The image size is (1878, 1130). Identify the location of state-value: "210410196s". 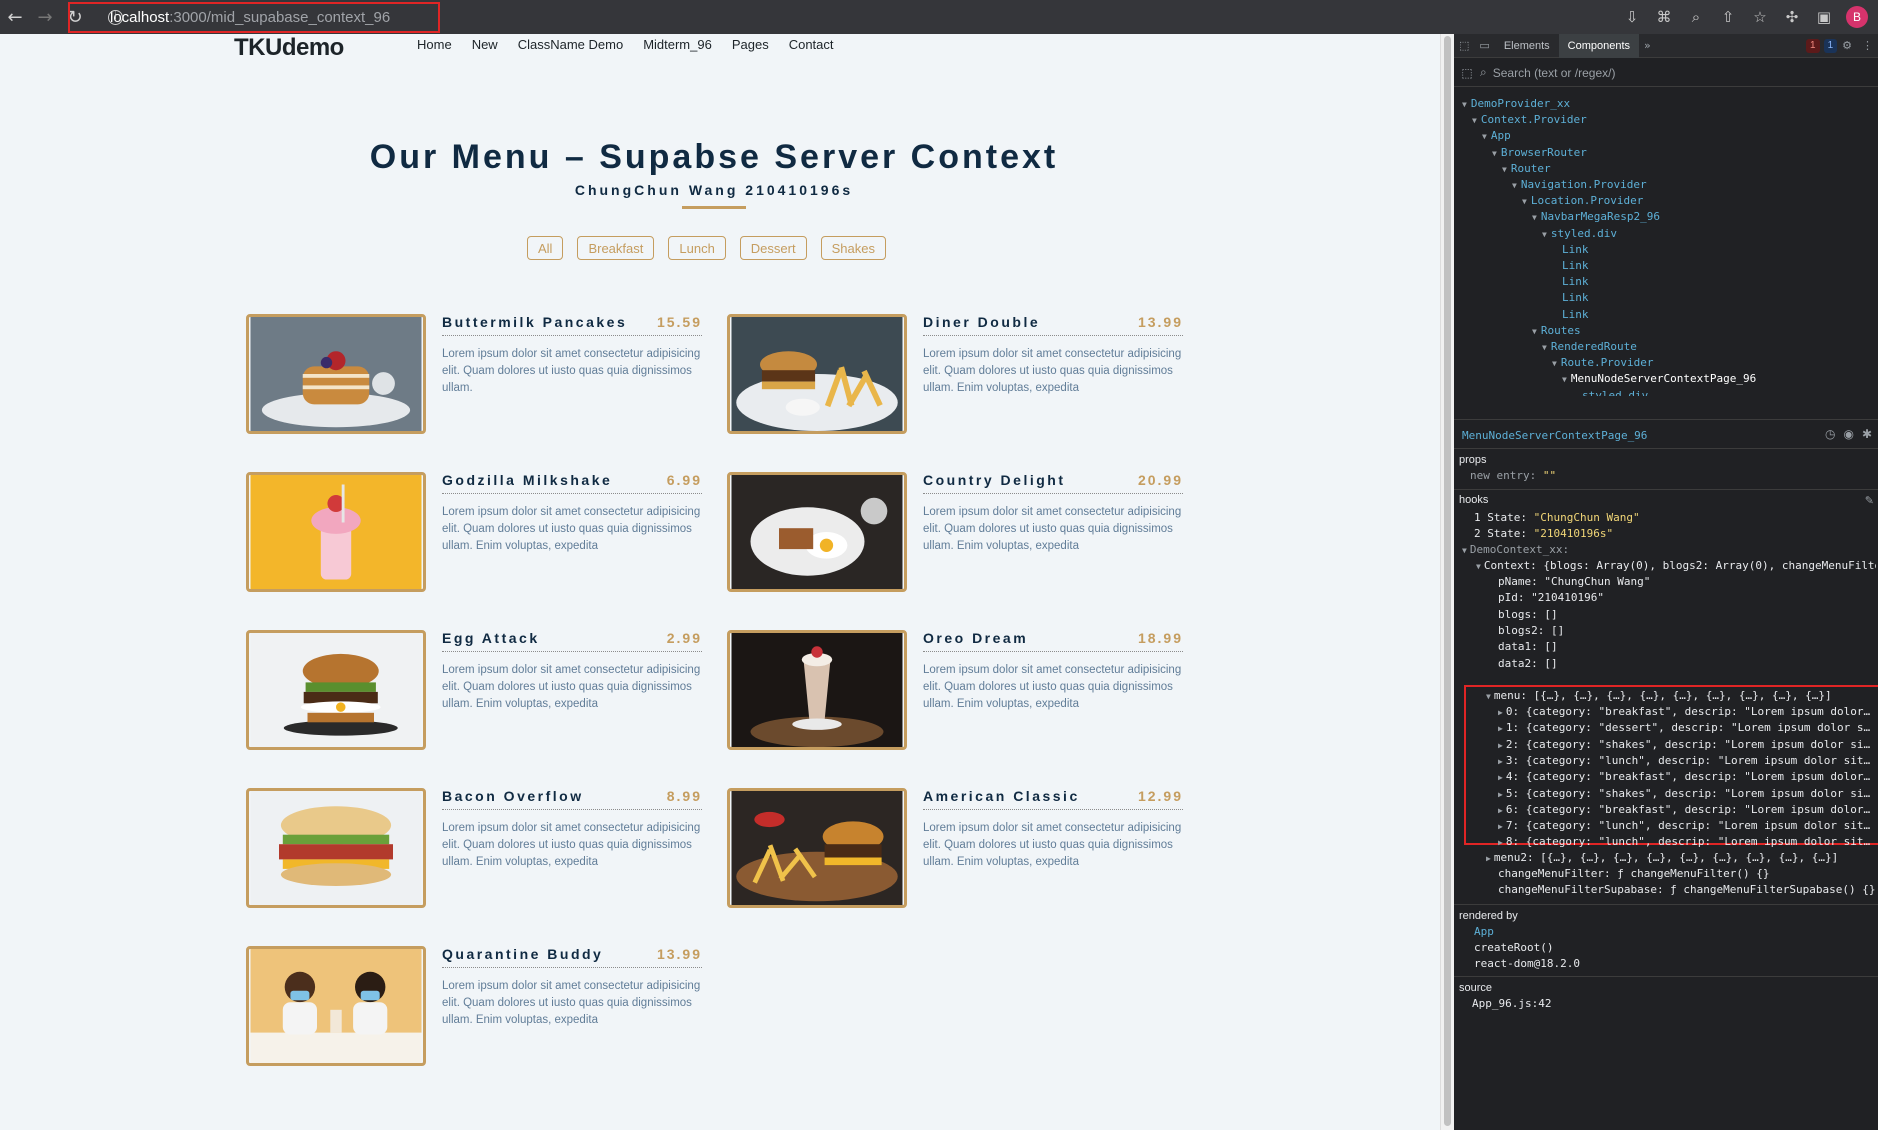
(1573, 533).